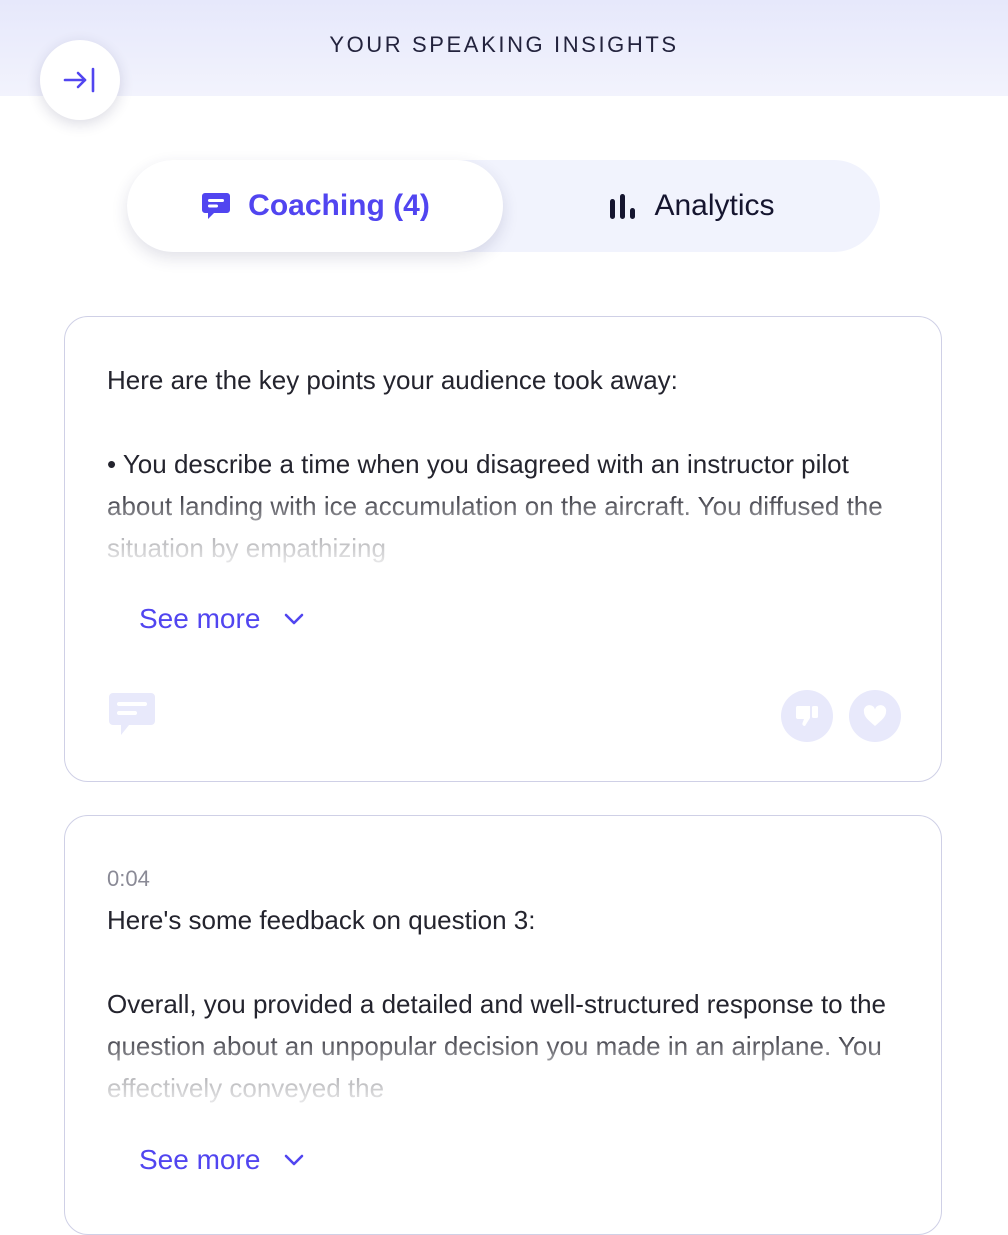 The width and height of the screenshot is (1008, 1235). I want to click on tab-analytics: Analytics, so click(691, 206).